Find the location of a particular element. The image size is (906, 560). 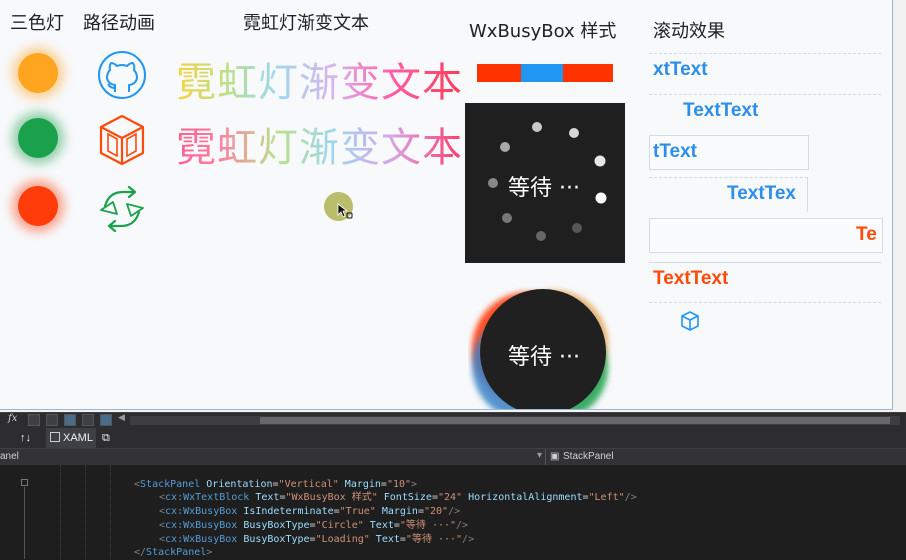

navigation-bar: anel ▾ ▣ StackPanel is located at coordinates (453, 457).